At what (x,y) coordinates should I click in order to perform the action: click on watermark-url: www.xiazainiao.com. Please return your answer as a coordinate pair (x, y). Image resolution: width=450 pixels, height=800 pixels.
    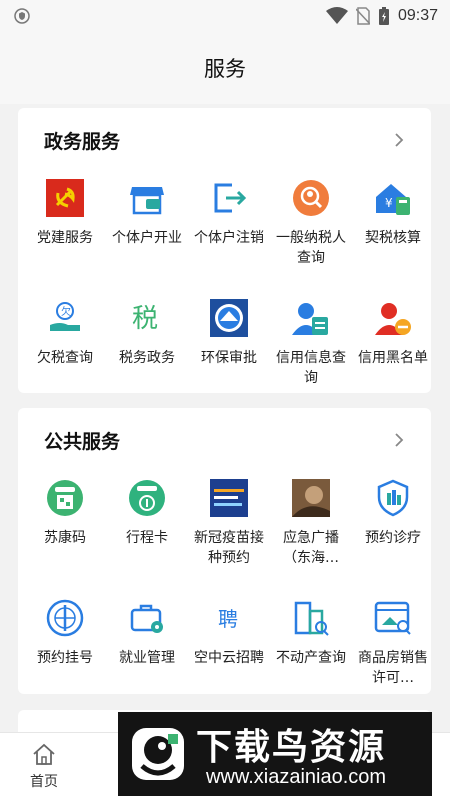
    Looking at the image, I should click on (296, 777).